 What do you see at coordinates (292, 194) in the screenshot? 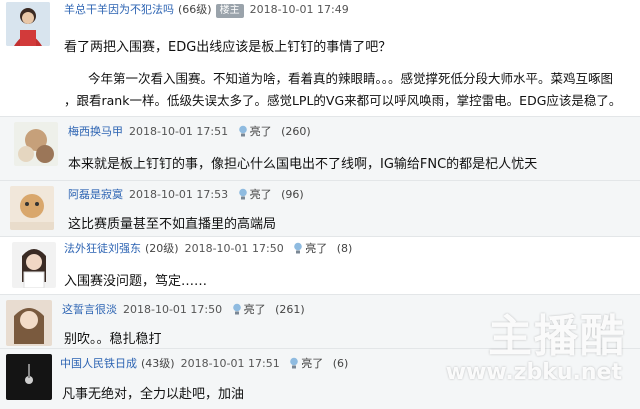
I see `like-count: (96)` at bounding box center [292, 194].